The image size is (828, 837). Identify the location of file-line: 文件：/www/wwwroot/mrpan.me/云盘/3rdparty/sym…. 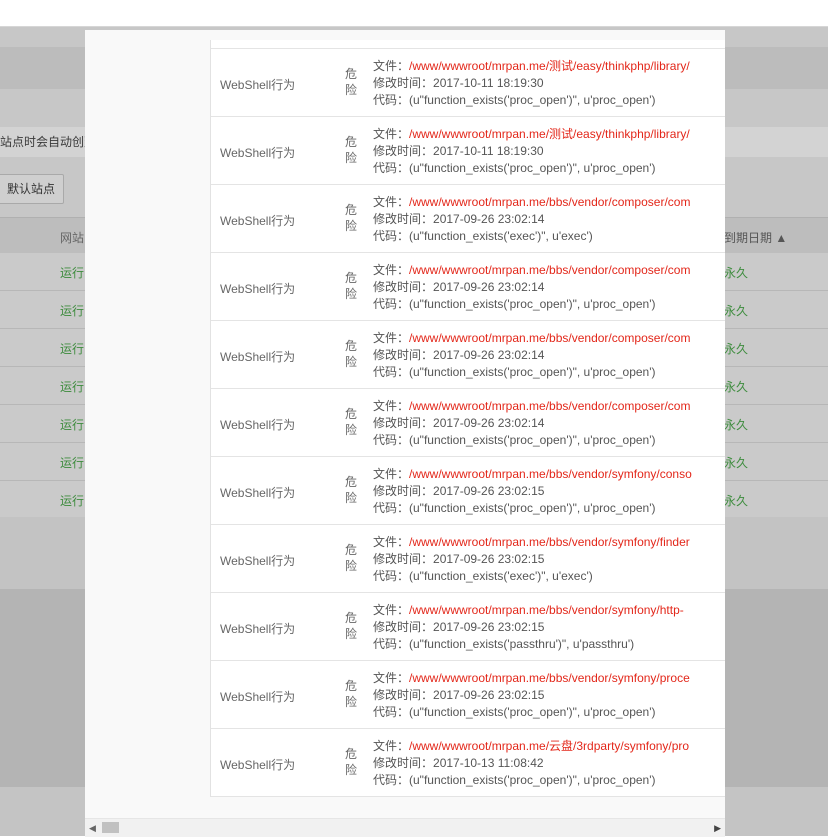
(549, 746).